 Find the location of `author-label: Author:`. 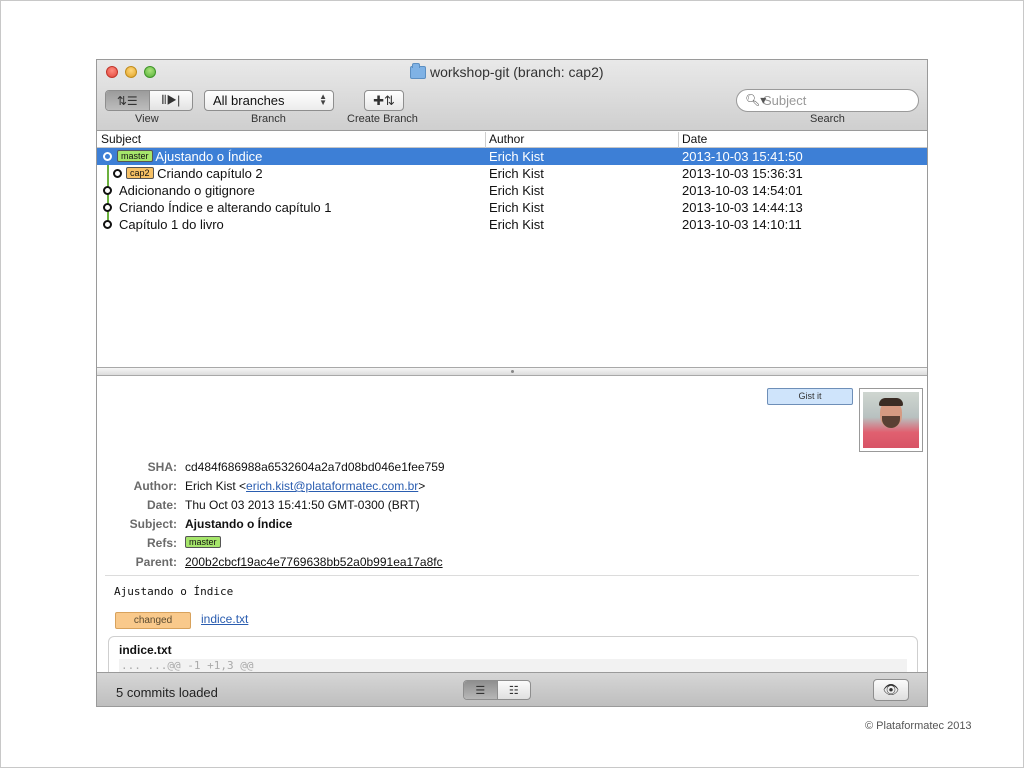

author-label: Author: is located at coordinates (155, 486).